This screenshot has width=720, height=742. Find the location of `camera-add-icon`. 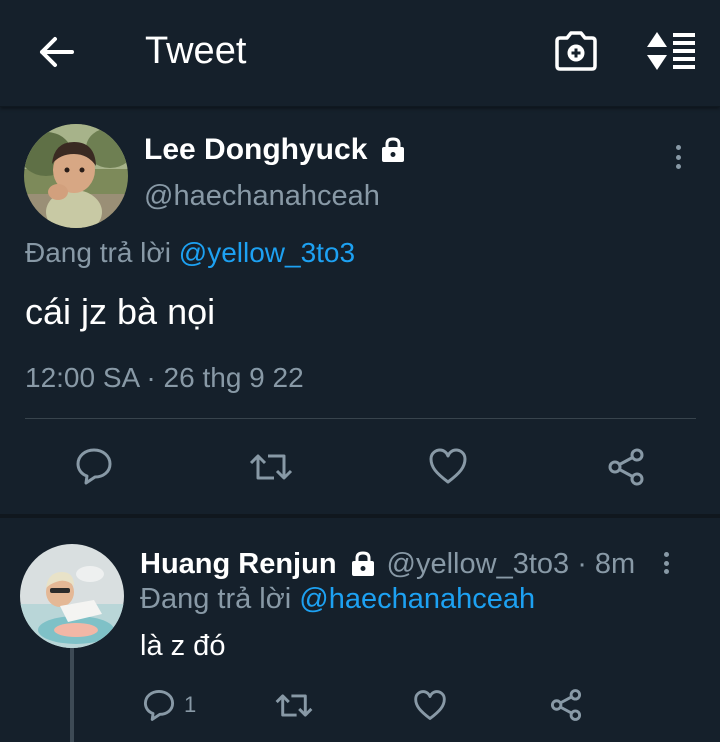

camera-add-icon is located at coordinates (576, 51).